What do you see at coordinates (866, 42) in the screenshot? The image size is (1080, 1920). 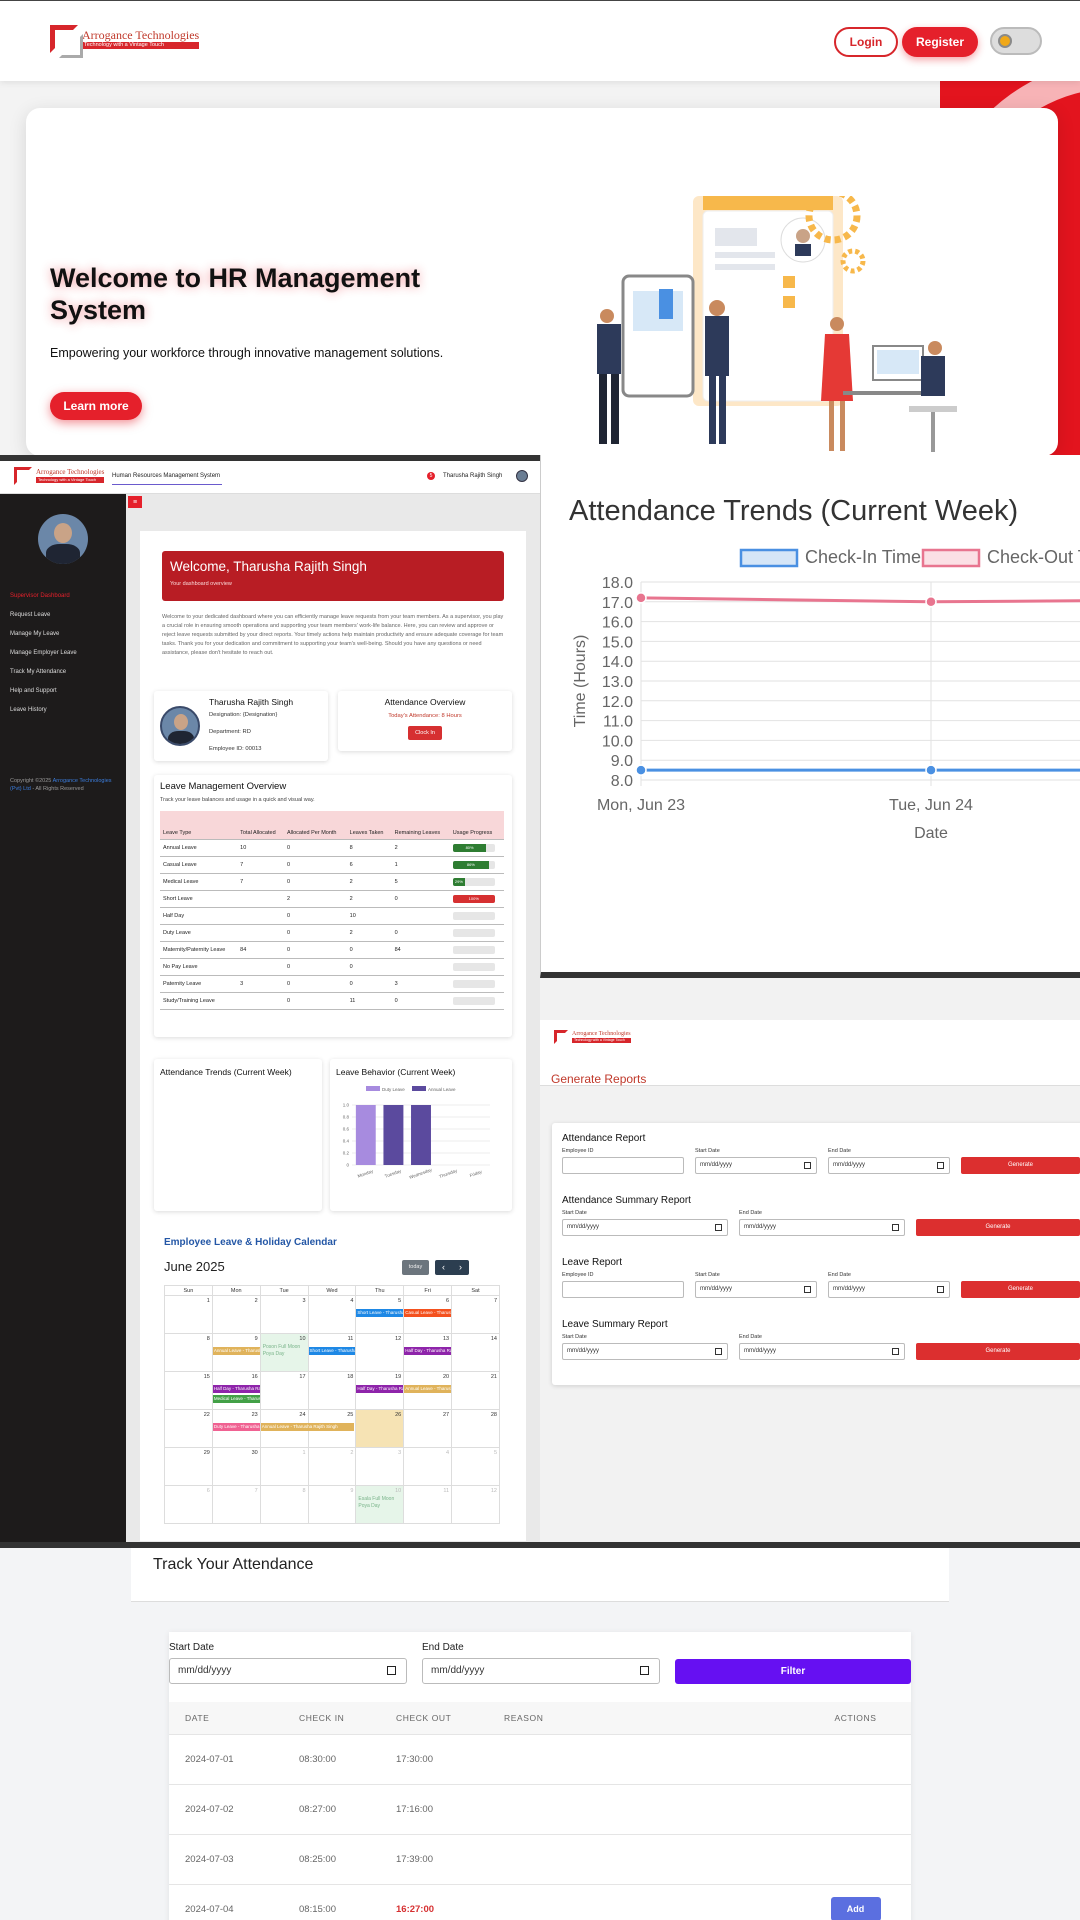 I see `login-button: Login` at bounding box center [866, 42].